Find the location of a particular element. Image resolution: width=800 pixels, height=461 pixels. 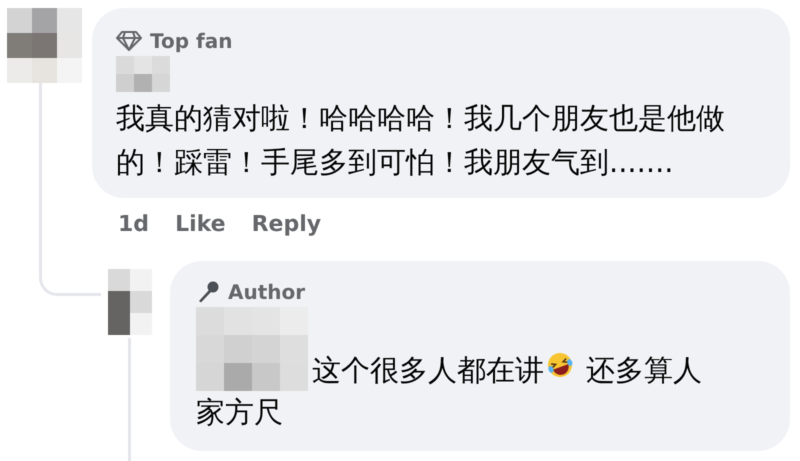

diamond-icon is located at coordinates (129, 41).